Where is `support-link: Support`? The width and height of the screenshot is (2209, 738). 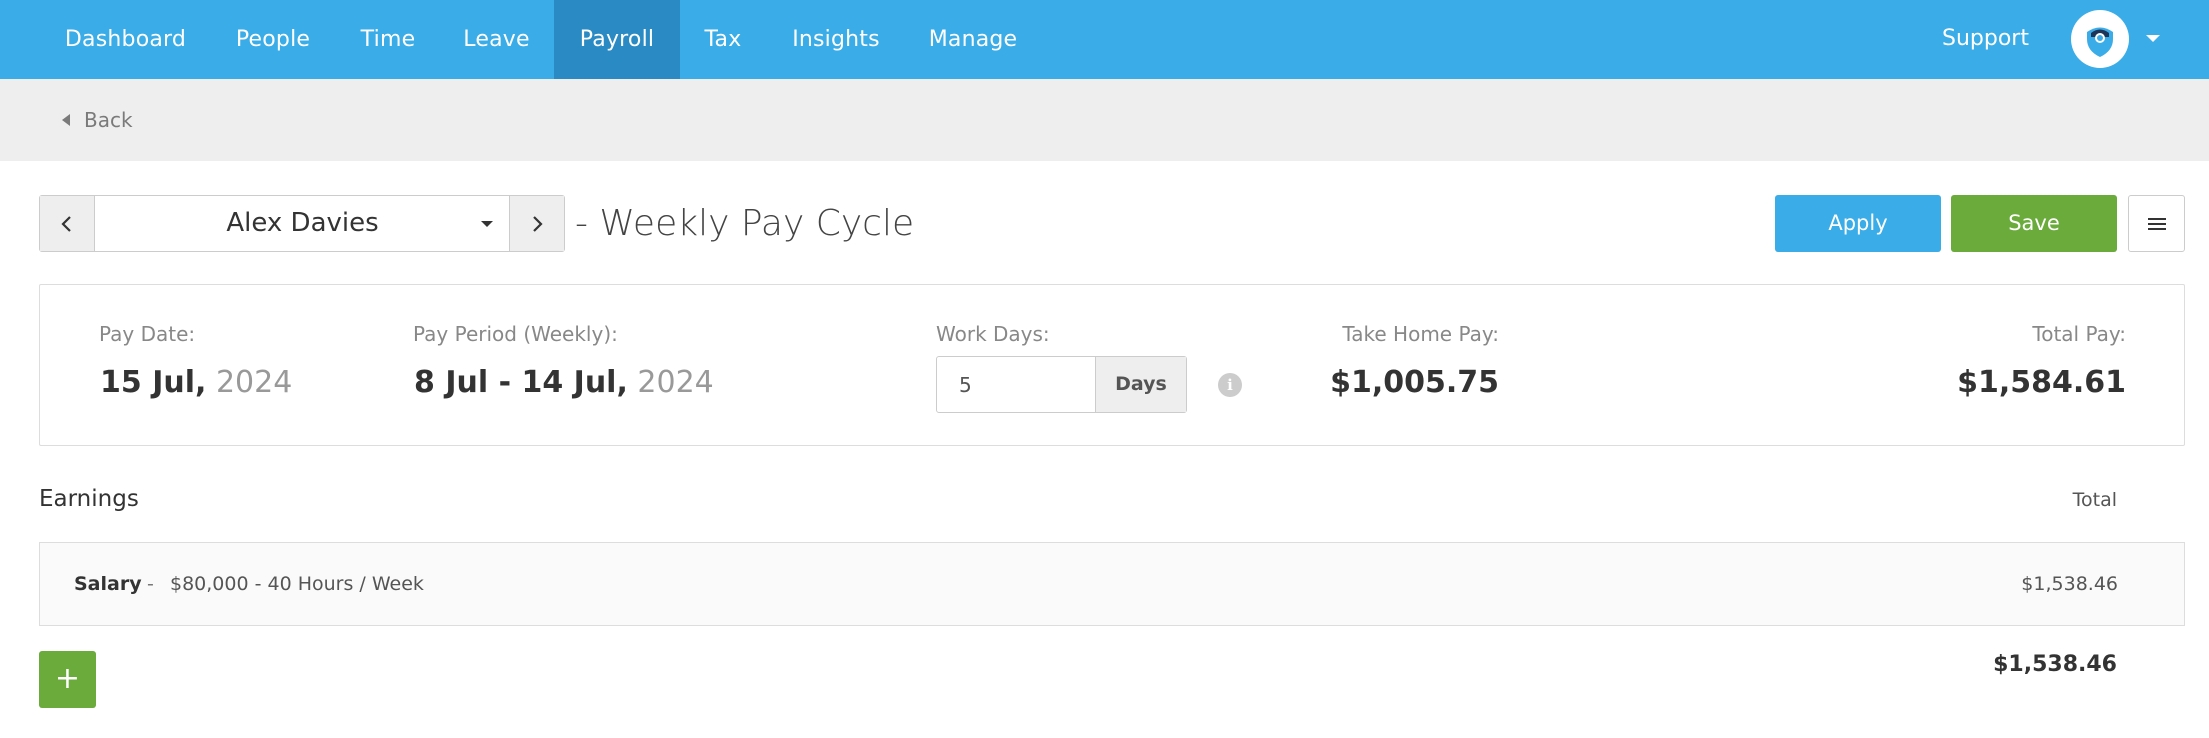 support-link: Support is located at coordinates (1985, 39).